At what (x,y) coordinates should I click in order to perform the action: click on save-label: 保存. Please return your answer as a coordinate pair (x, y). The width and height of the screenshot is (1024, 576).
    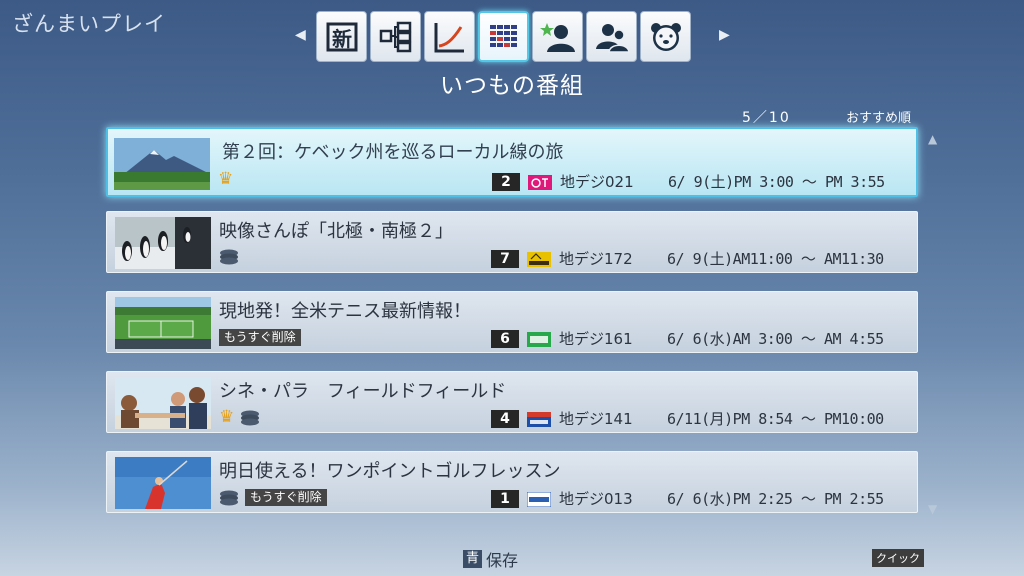
    Looking at the image, I should click on (502, 560).